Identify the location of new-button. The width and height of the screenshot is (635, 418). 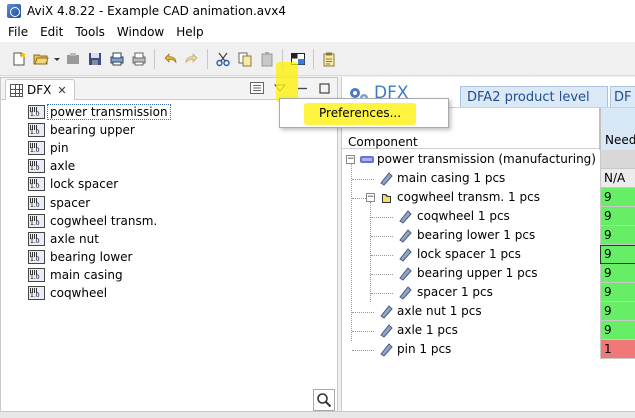
(19, 59).